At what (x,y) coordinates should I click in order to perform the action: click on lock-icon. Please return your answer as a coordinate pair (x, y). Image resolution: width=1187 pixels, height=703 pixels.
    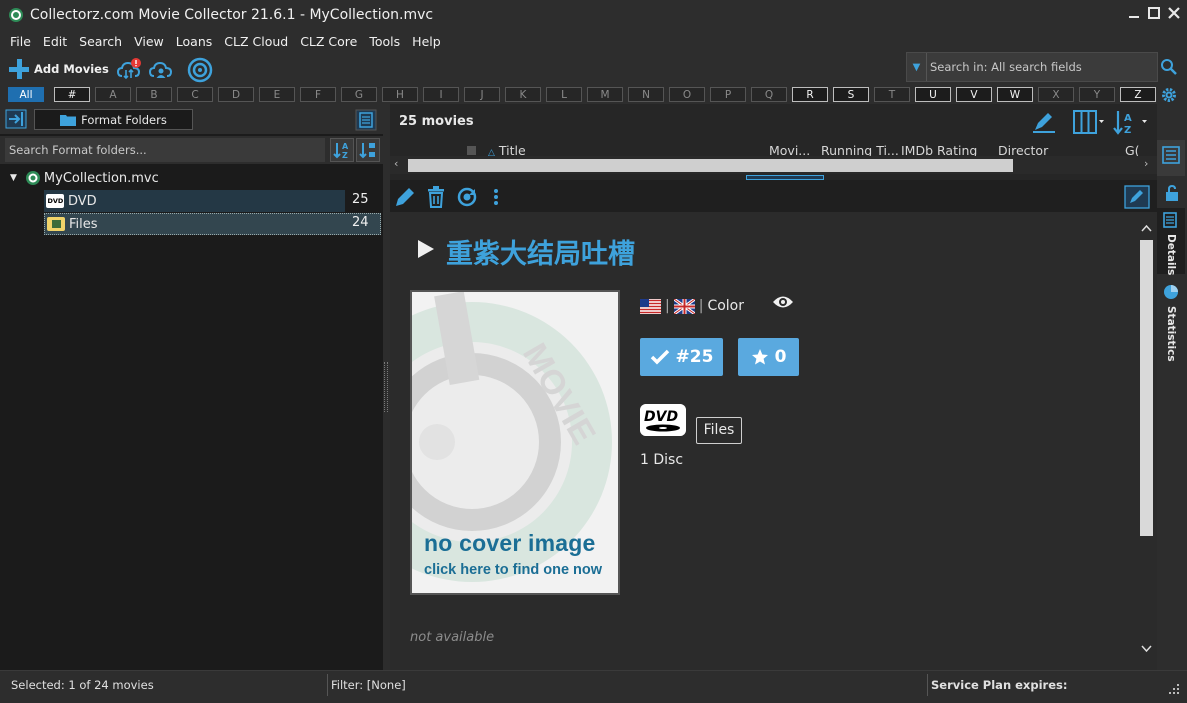
    Looking at the image, I should click on (1172, 193).